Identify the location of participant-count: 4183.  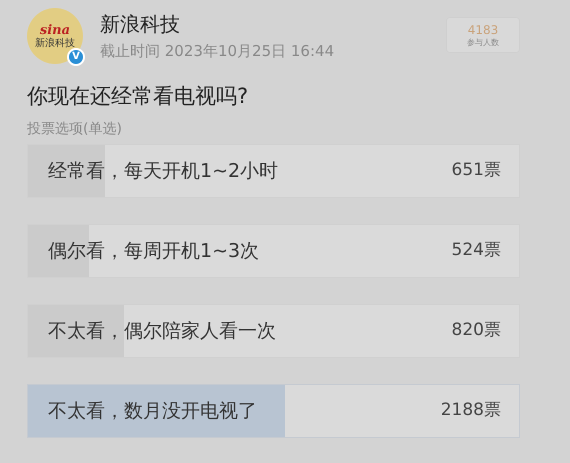
(483, 29).